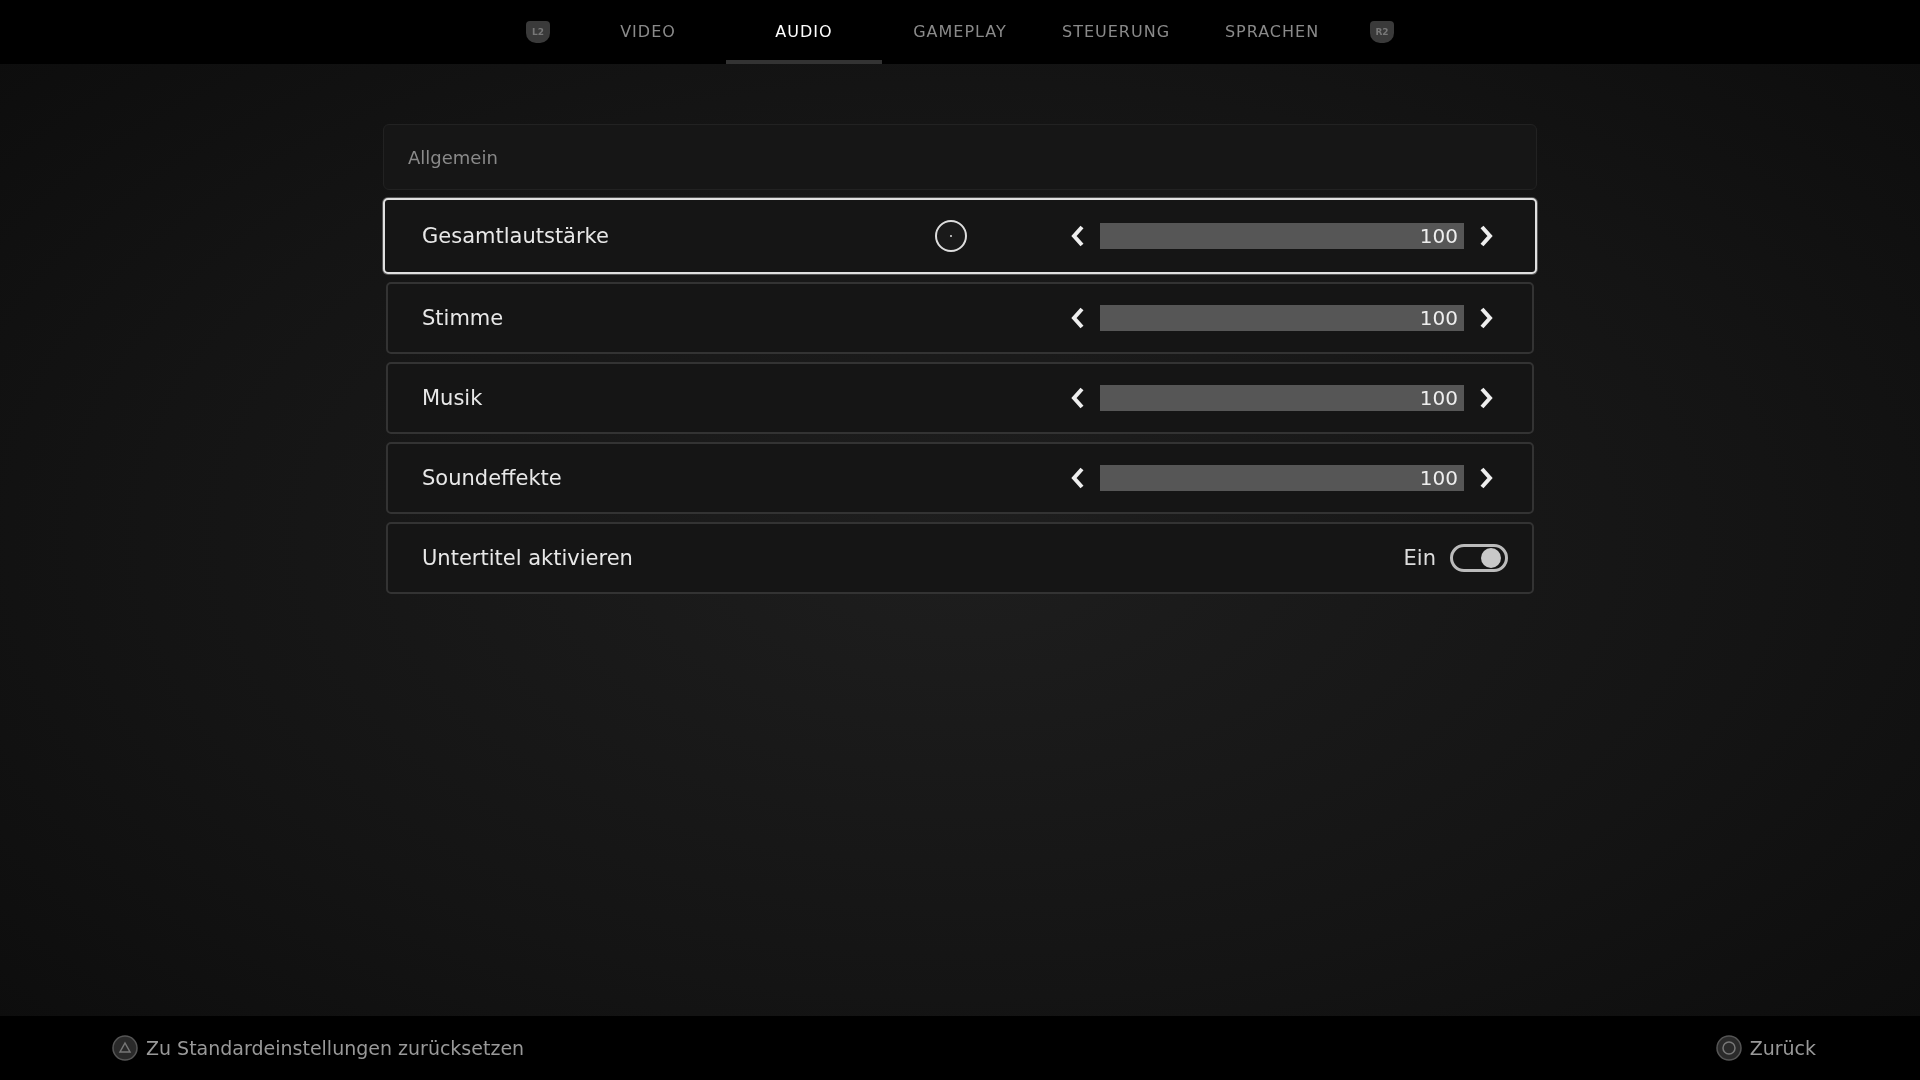 Image resolution: width=1920 pixels, height=1080 pixels. I want to click on setting-row: Musik 100, so click(960, 398).